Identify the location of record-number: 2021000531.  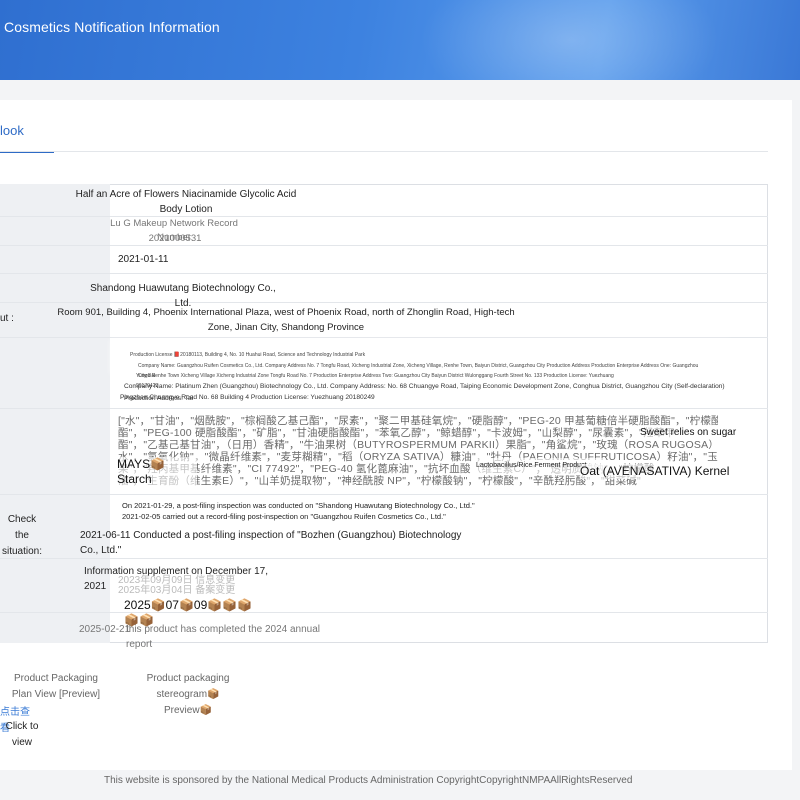
(175, 238).